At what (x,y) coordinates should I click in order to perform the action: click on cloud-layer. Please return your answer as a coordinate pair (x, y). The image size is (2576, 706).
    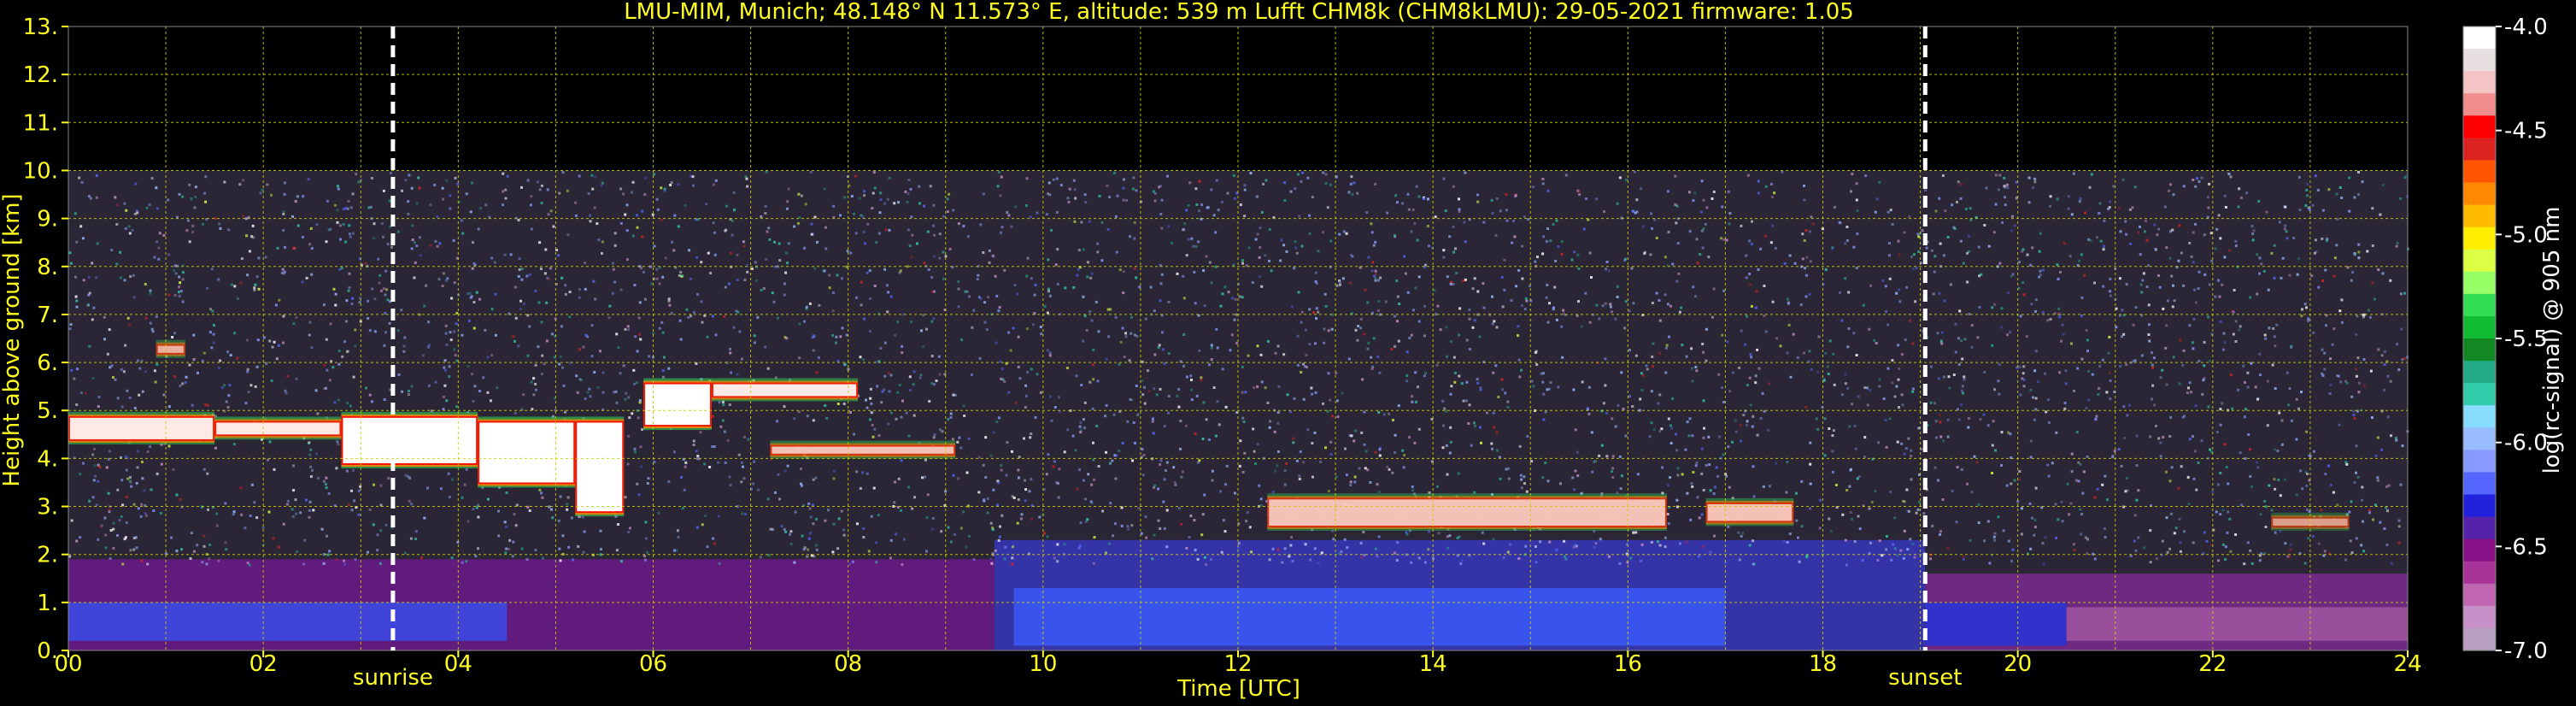
    Looking at the image, I should click on (677, 404).